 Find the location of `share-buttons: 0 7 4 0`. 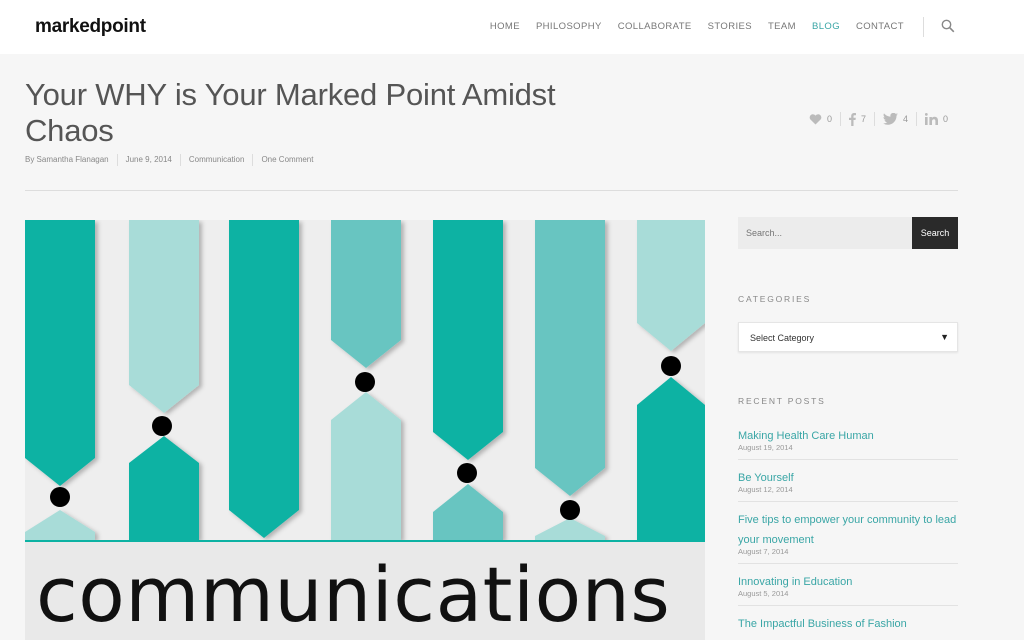

share-buttons: 0 7 4 0 is located at coordinates (882, 119).